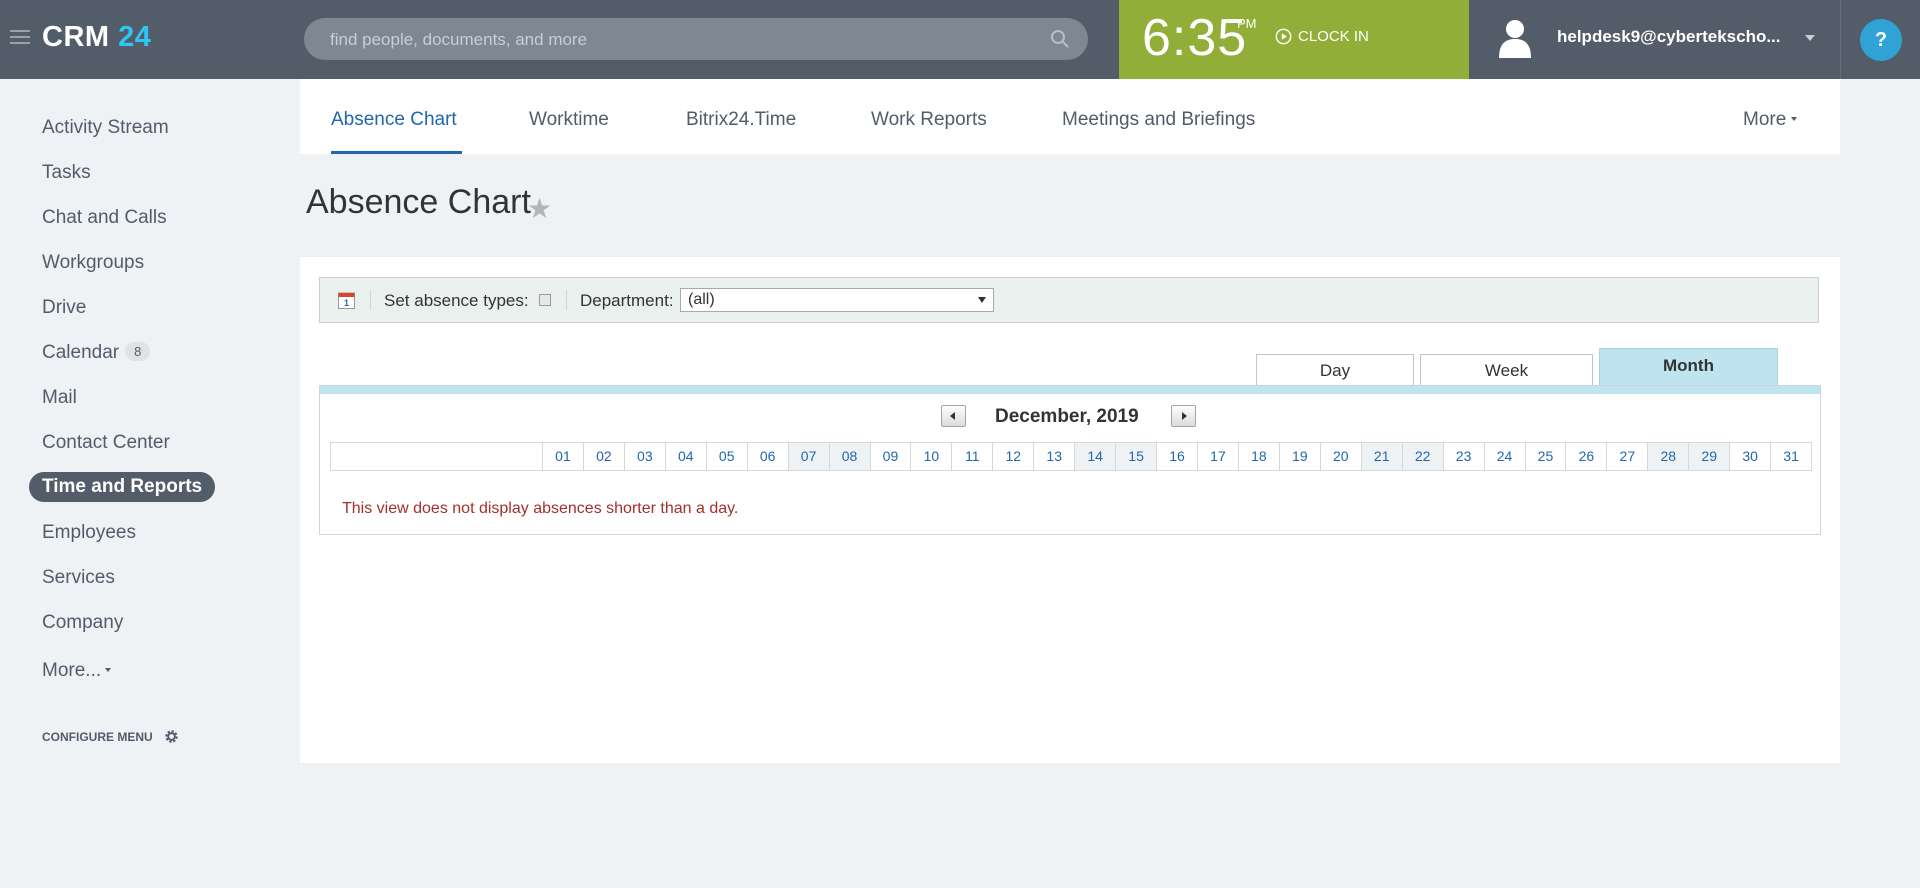 This screenshot has height=888, width=1920. Describe the element at coordinates (809, 456) in the screenshot. I see `day-header-cell: 07` at that location.